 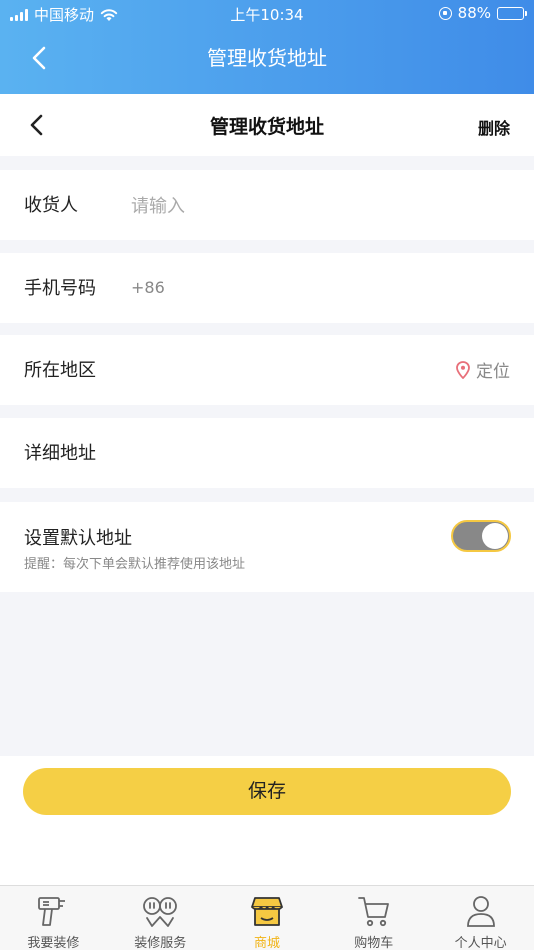 I want to click on tab-decoration: 我要装修, so click(x=53, y=918).